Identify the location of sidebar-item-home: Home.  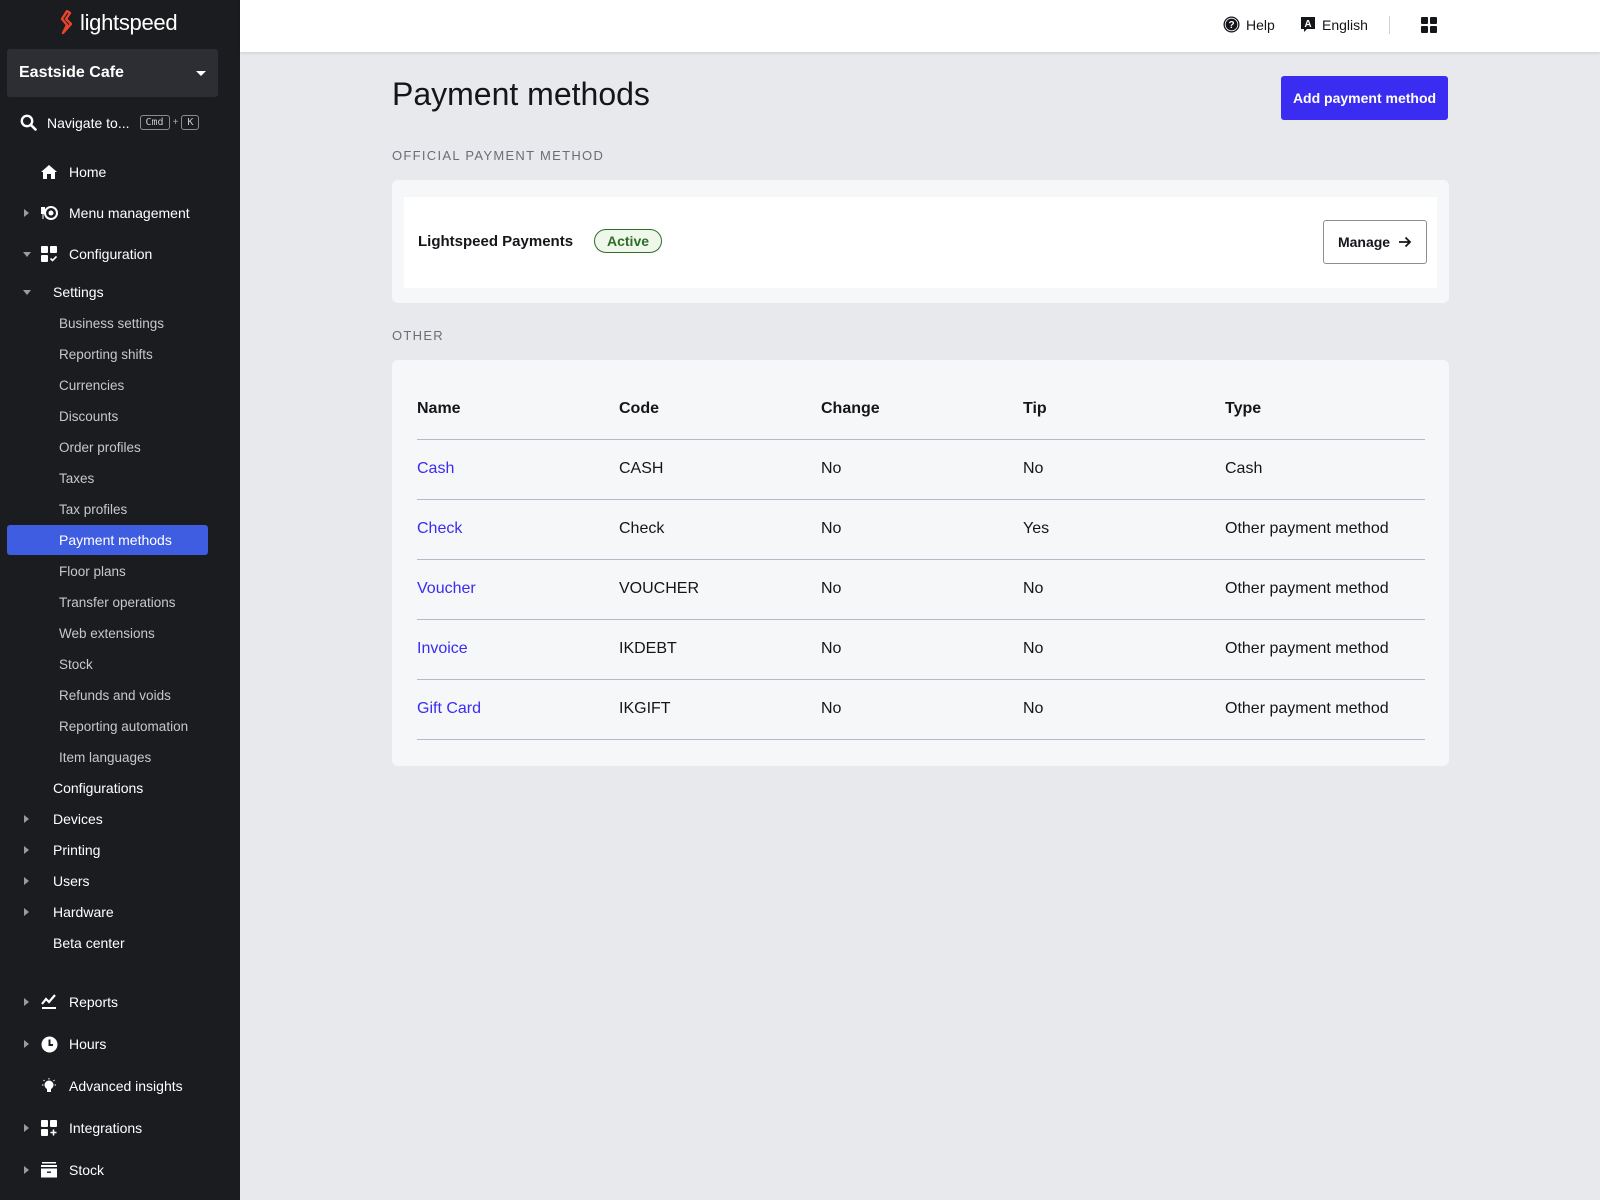
(120, 172).